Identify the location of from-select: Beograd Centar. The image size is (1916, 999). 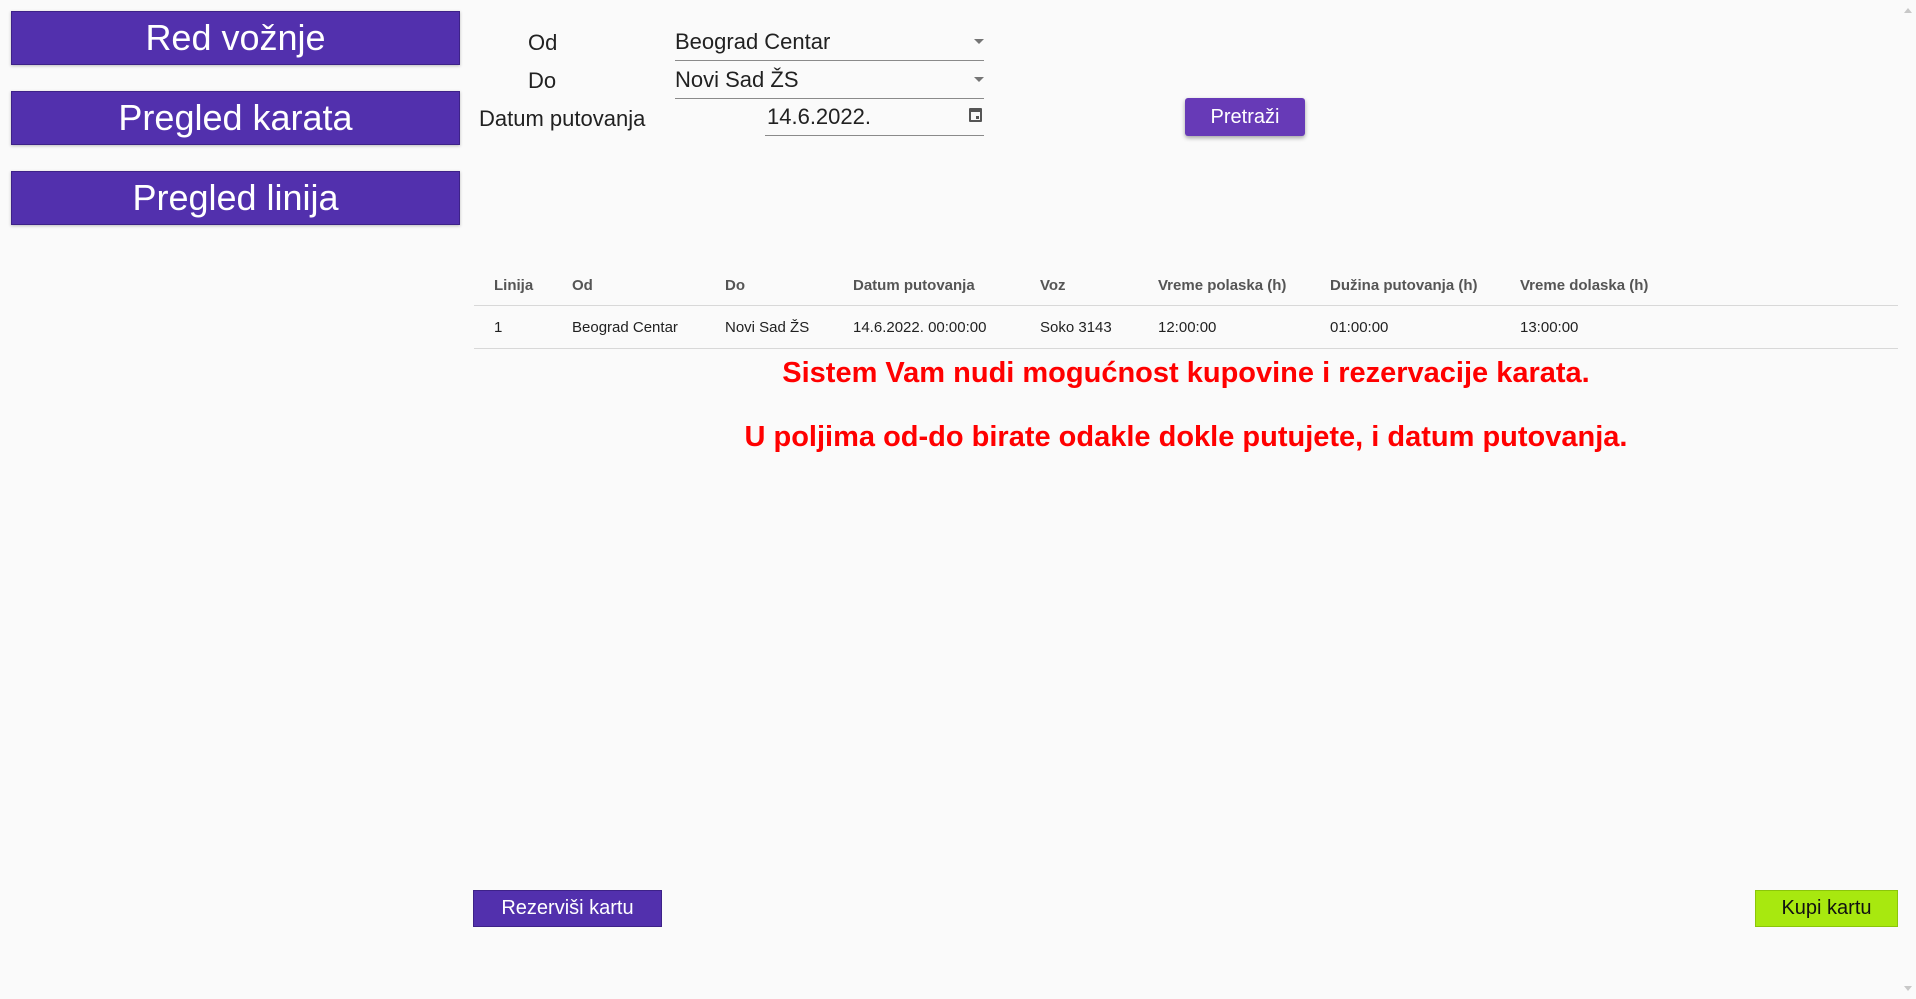
(829, 43).